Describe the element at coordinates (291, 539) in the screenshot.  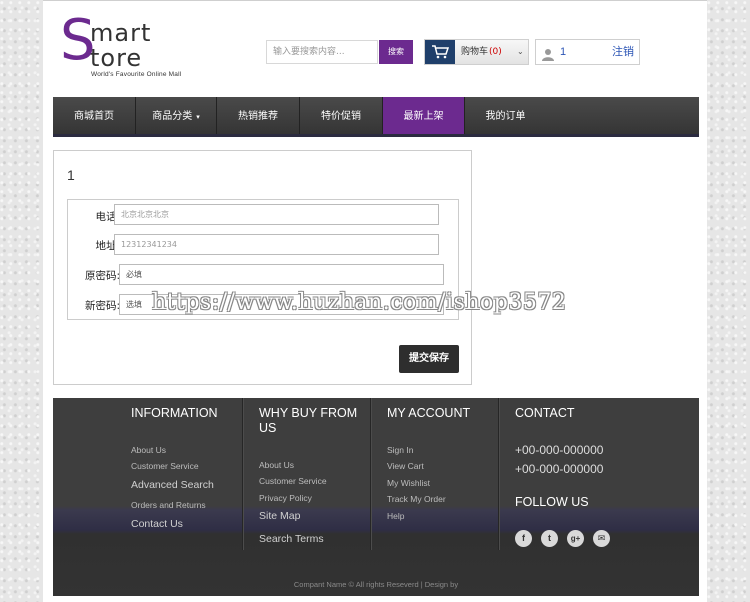
I see `footer-link: Search Terms` at that location.